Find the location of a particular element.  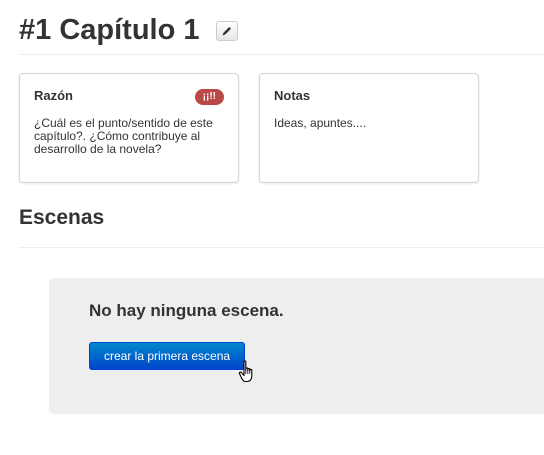

pencil-icon is located at coordinates (226, 31).